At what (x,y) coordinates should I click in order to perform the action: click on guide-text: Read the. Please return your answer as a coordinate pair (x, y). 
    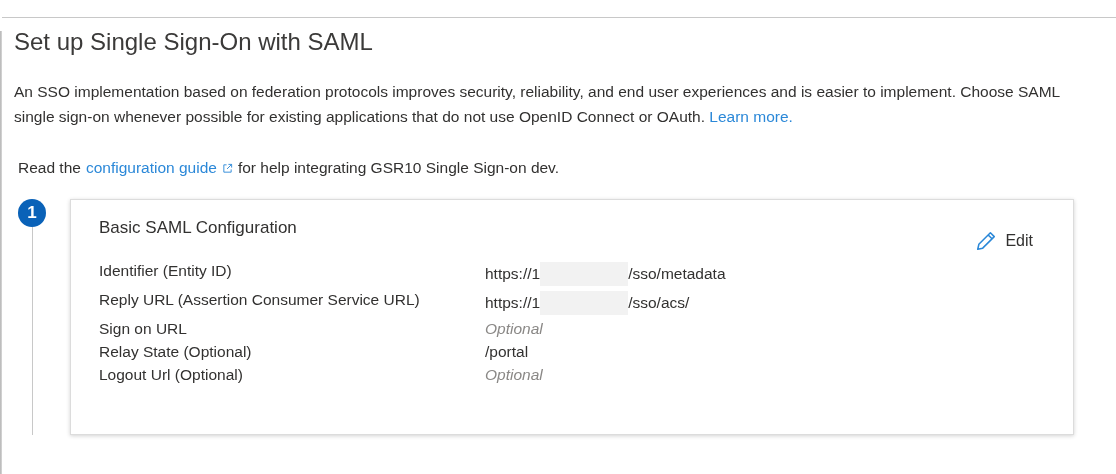
    Looking at the image, I should click on (49, 168).